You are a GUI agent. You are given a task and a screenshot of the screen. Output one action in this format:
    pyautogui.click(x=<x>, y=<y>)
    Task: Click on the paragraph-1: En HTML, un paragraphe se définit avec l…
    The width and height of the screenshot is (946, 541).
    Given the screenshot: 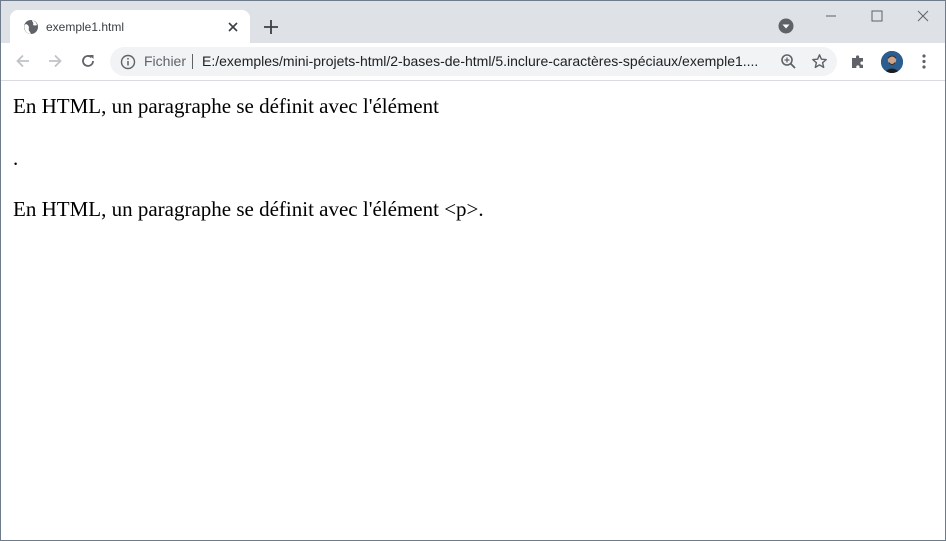 What is the action you would take?
    pyautogui.click(x=226, y=106)
    